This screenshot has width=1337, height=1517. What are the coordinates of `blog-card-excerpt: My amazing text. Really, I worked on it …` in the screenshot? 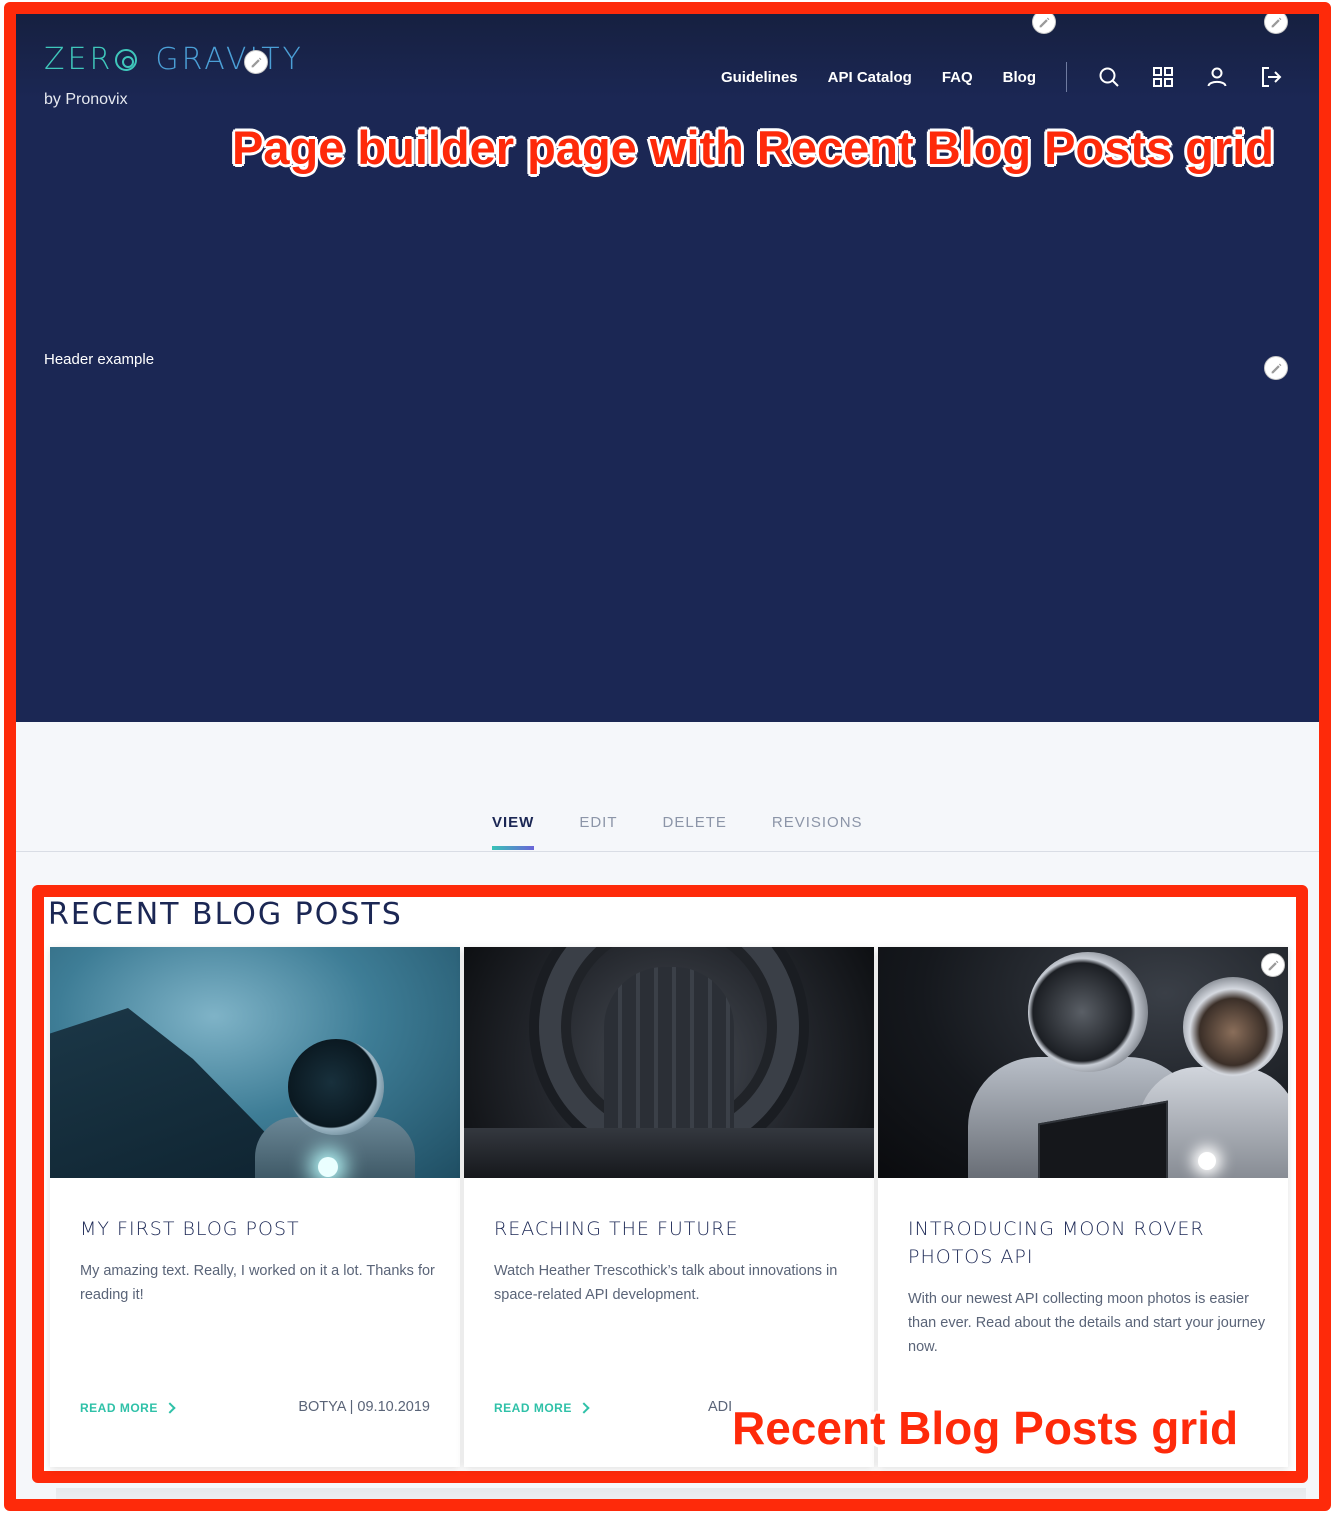 It's located at (257, 1283).